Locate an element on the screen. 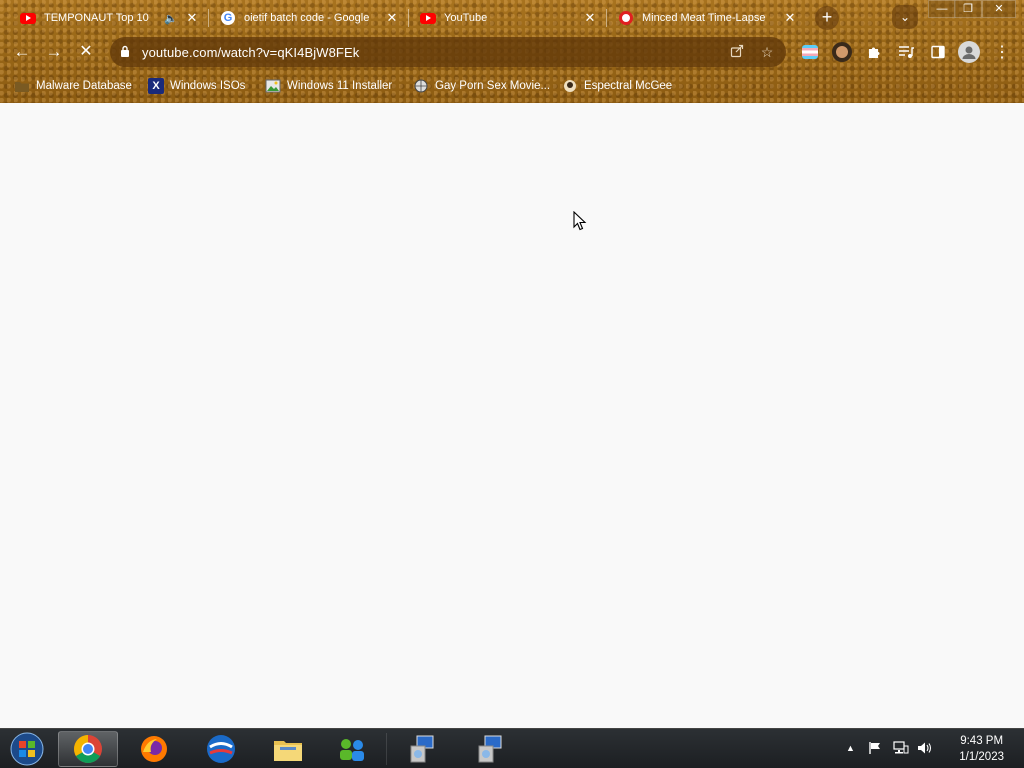 The height and width of the screenshot is (768, 1024). tab-search-button: ⌄ is located at coordinates (905, 17).